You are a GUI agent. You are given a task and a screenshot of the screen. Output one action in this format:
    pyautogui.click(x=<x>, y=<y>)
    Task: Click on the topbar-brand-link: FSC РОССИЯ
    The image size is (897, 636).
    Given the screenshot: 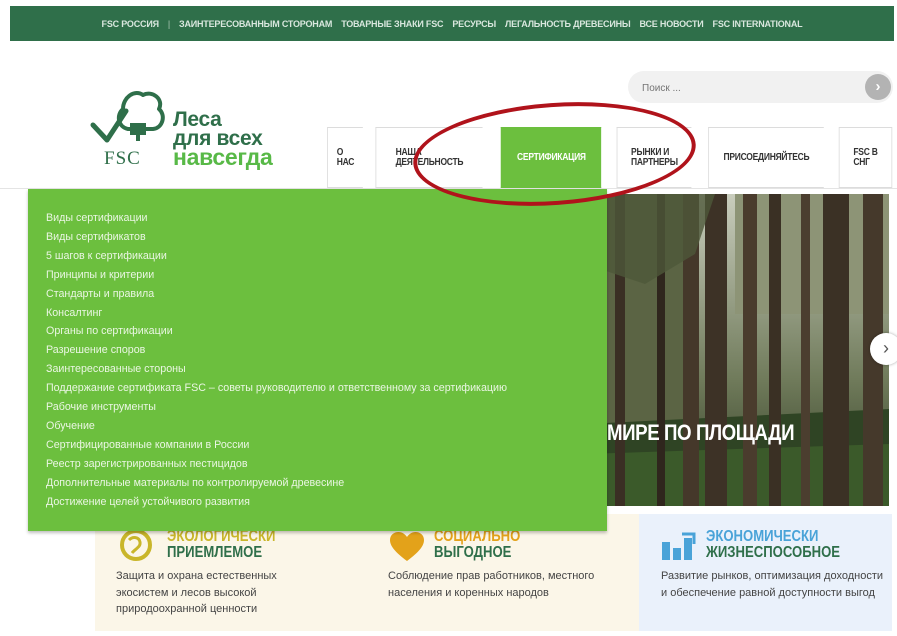 What is the action you would take?
    pyautogui.click(x=131, y=24)
    